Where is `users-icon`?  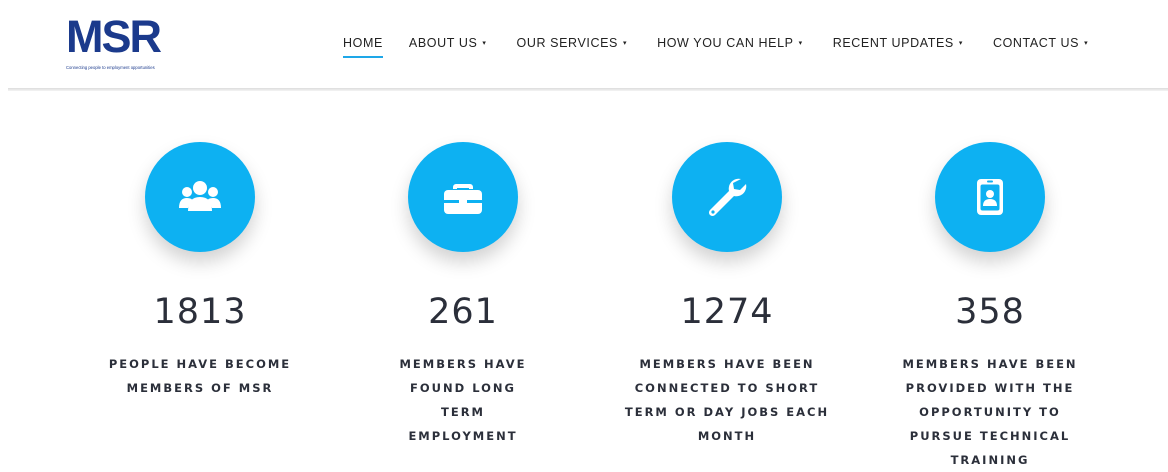
users-icon is located at coordinates (200, 196).